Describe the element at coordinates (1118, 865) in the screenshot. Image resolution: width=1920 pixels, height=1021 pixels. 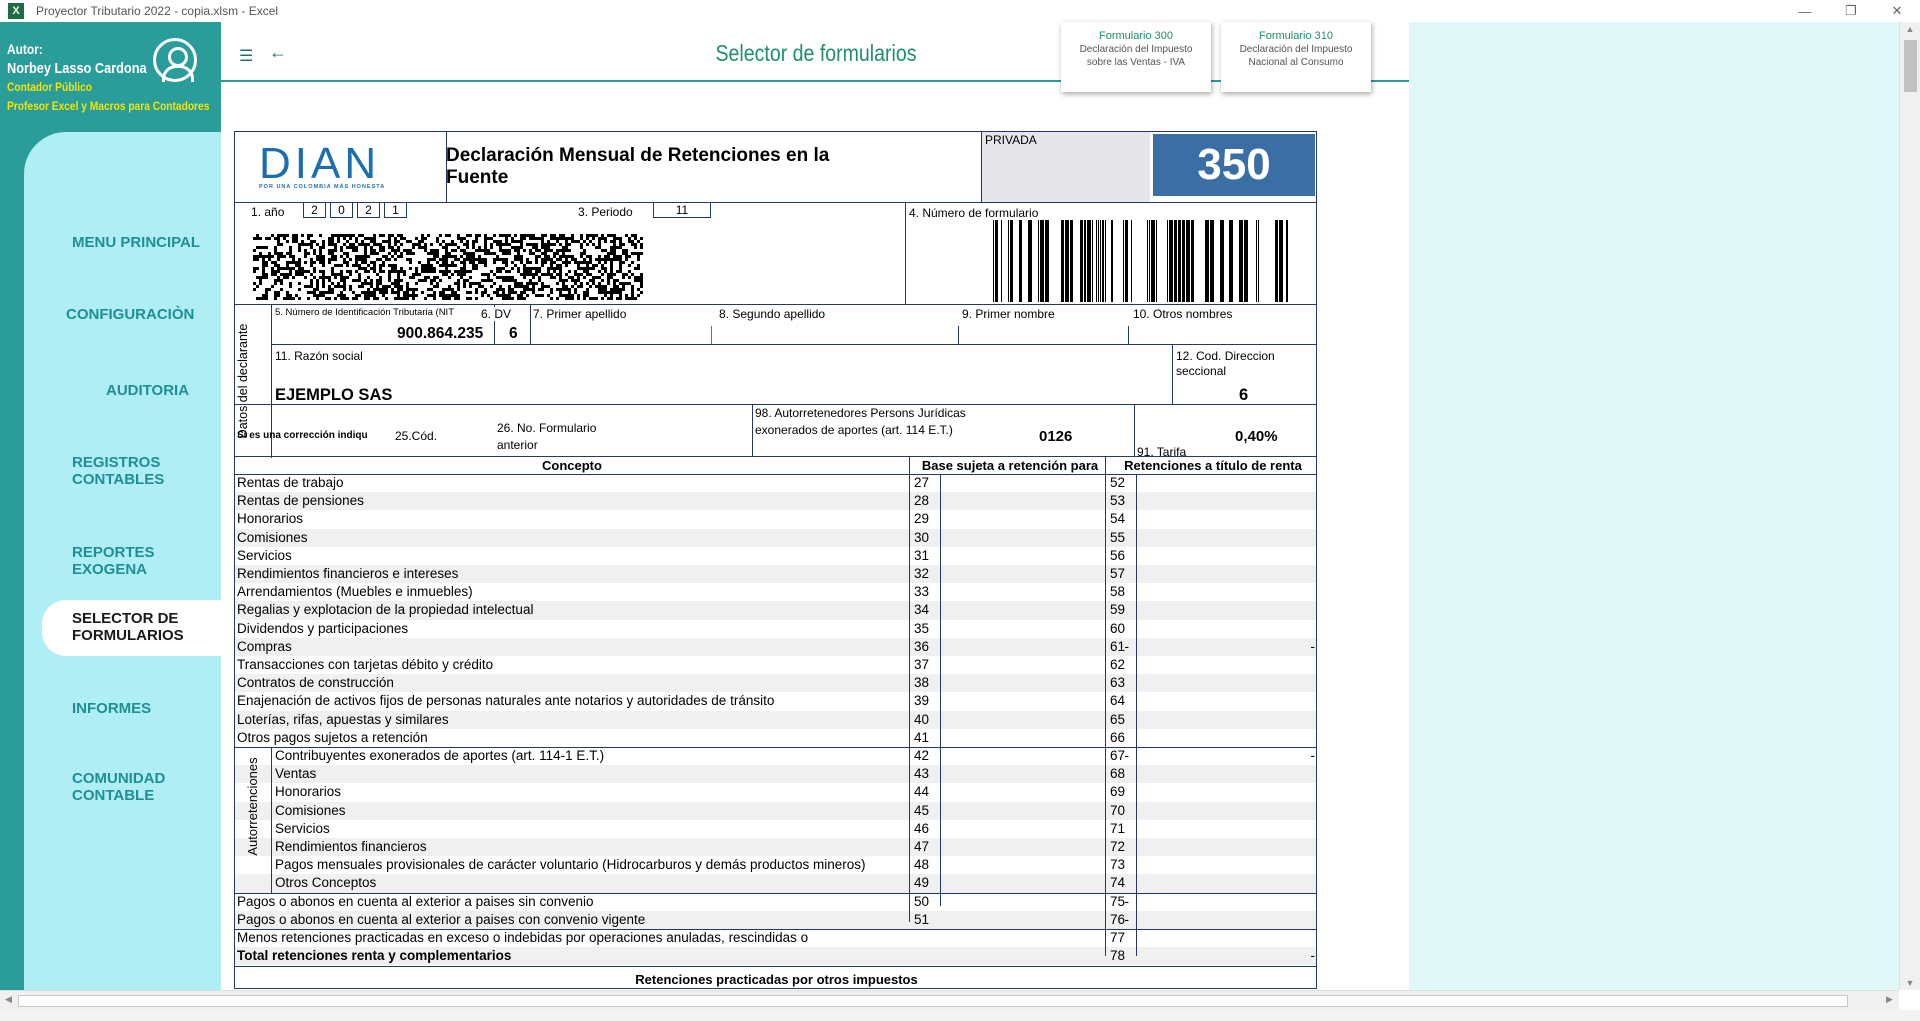
I see `row-code: 73` at that location.